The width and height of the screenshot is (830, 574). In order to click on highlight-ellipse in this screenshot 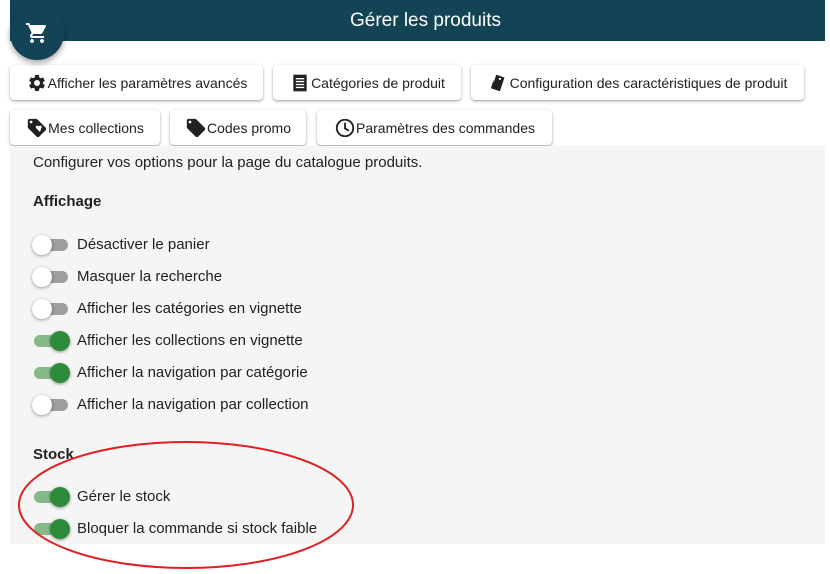, I will do `click(186, 505)`.